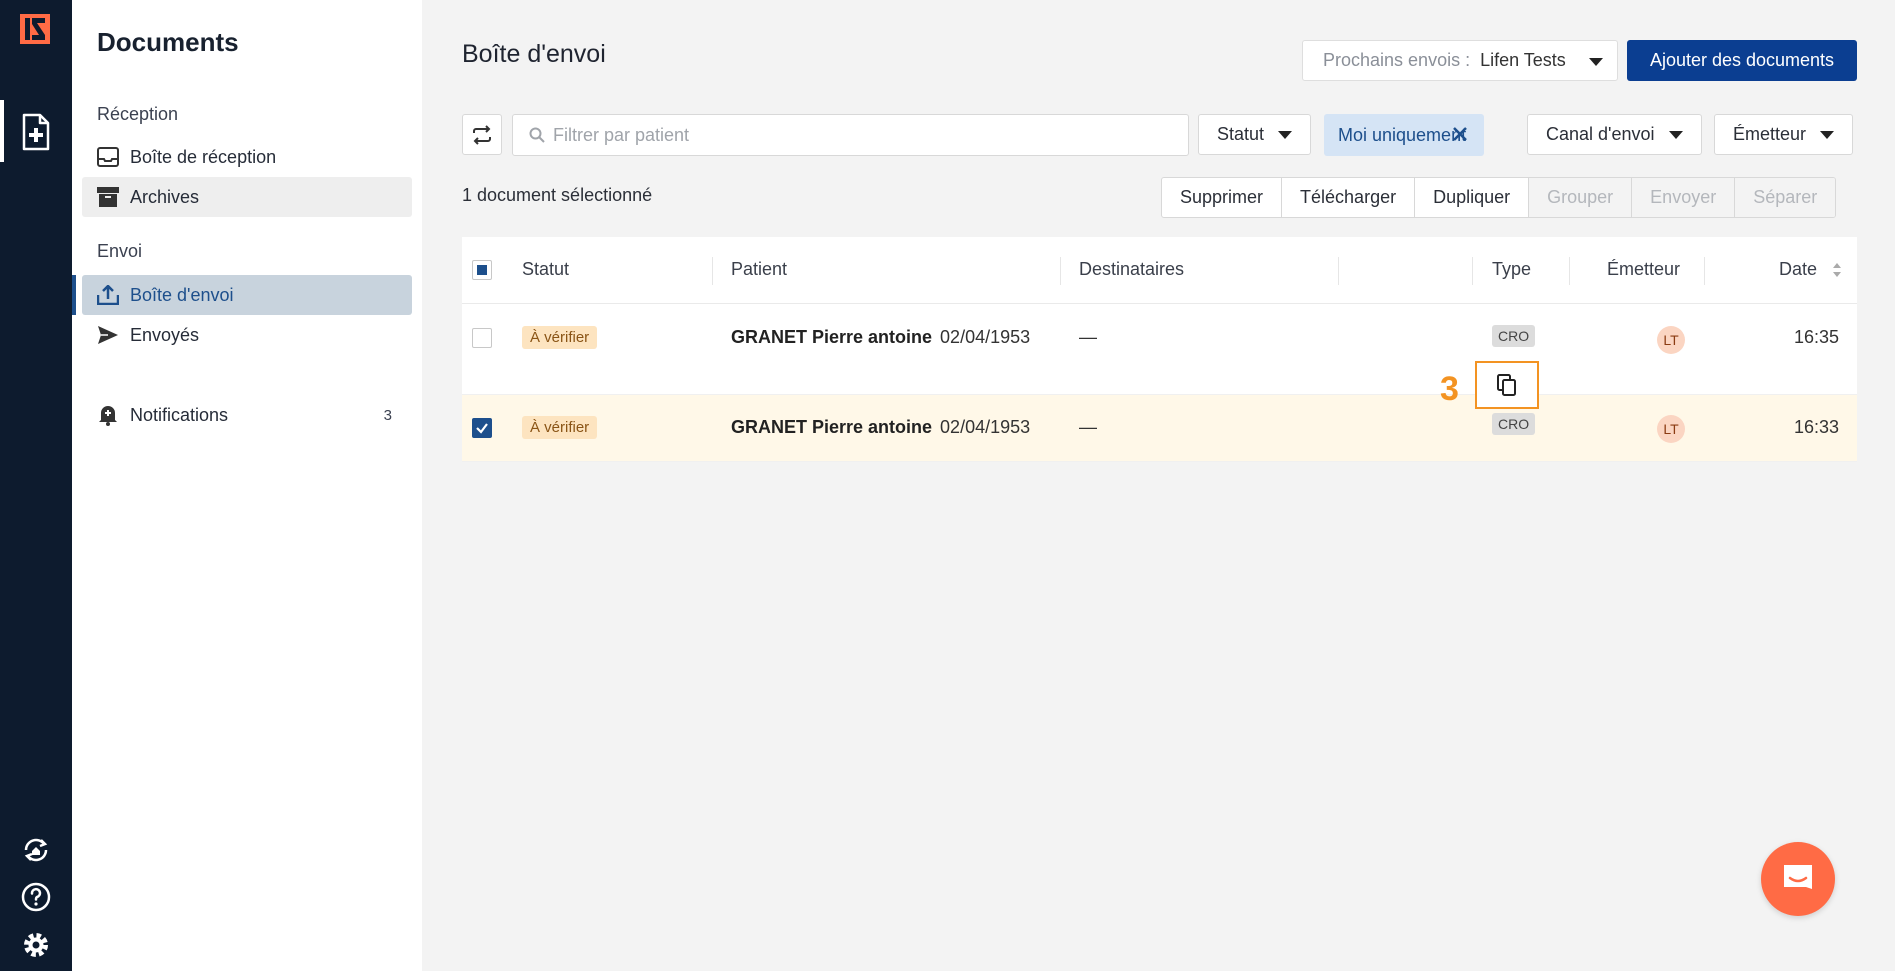  I want to click on outbox-upload-icon, so click(108, 295).